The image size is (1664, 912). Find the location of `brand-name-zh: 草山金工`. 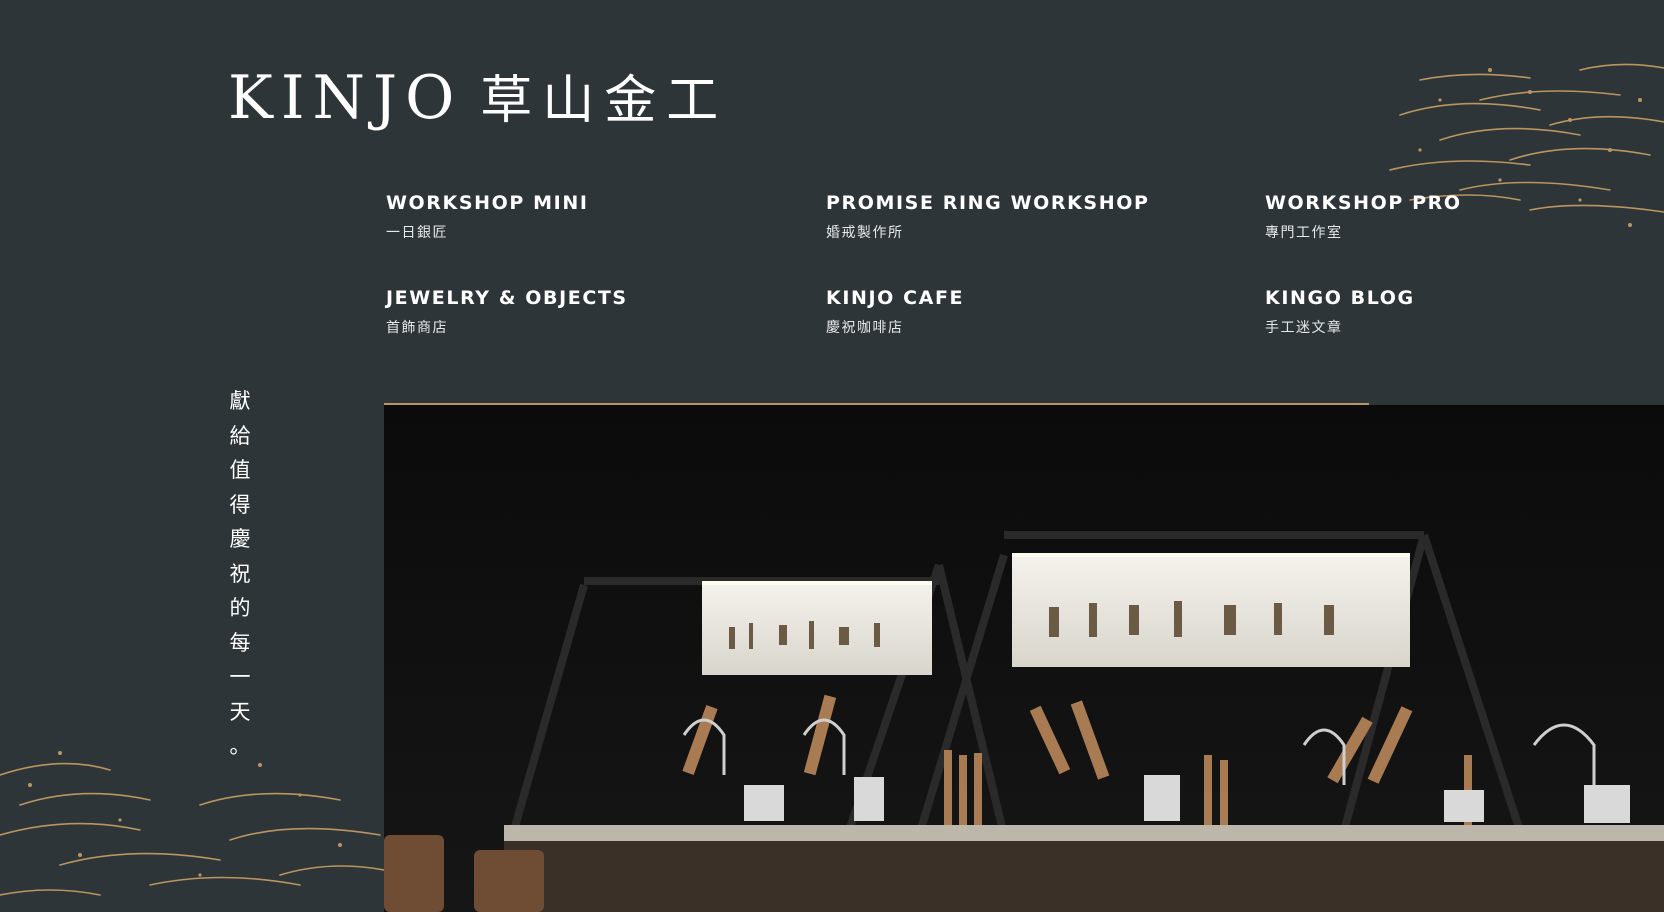

brand-name-zh: 草山金工 is located at coordinates (604, 101).